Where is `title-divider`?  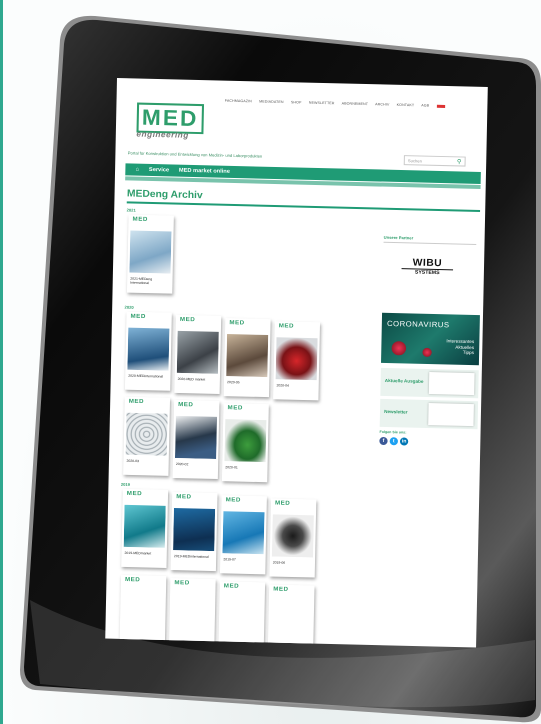
title-divider is located at coordinates (303, 206).